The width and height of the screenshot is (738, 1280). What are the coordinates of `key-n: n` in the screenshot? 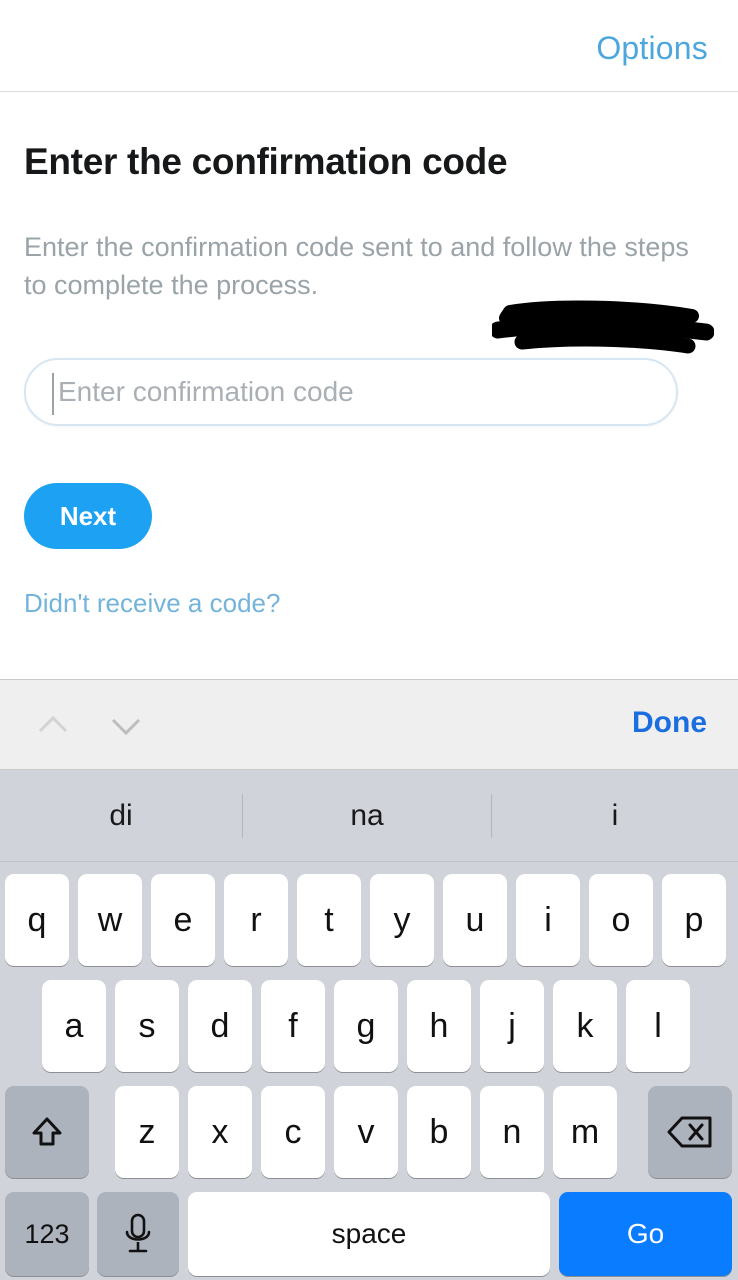 It's located at (512, 1132).